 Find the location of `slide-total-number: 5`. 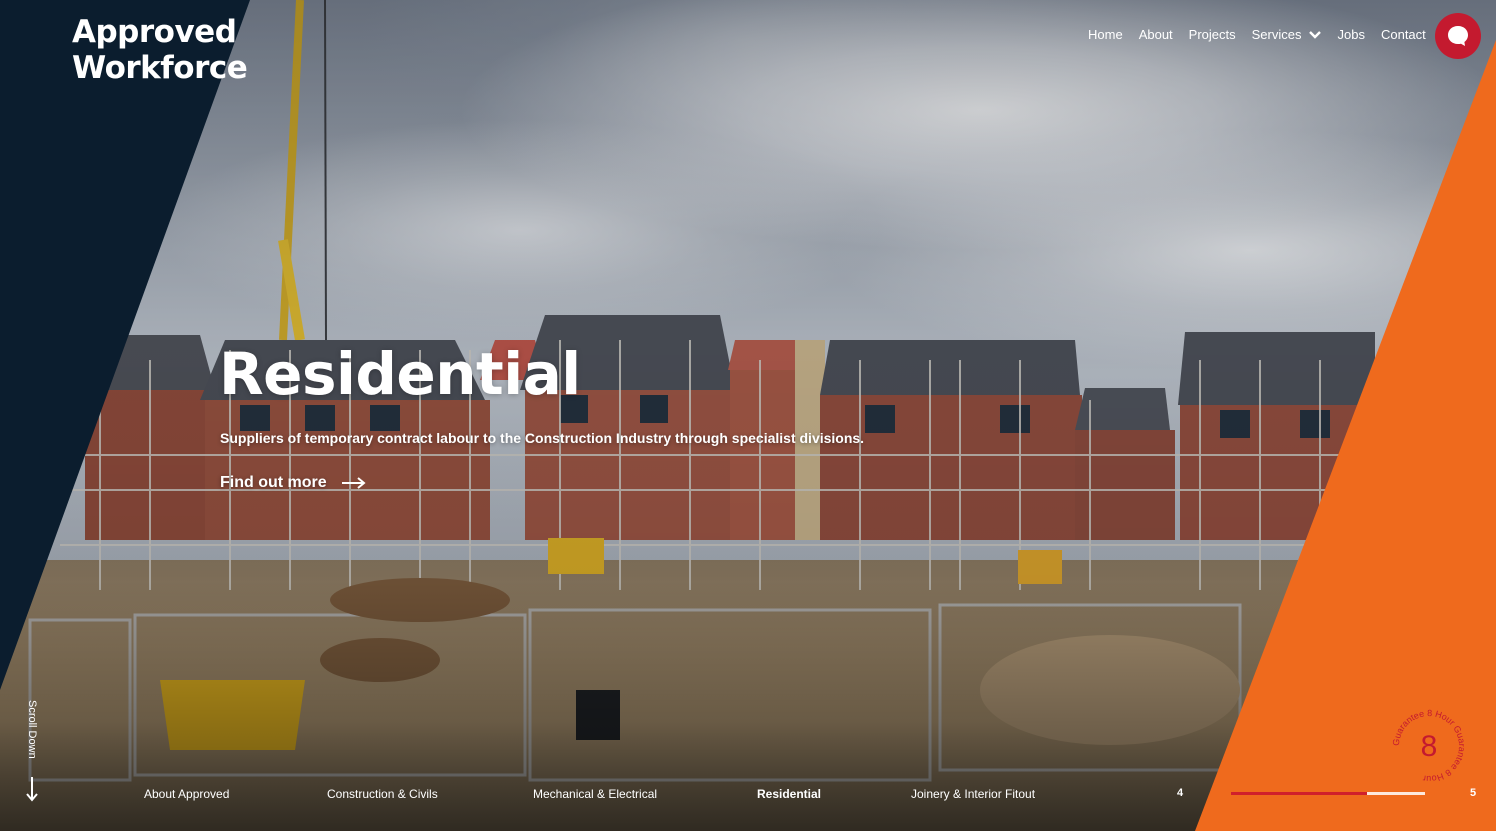

slide-total-number: 5 is located at coordinates (1473, 793).